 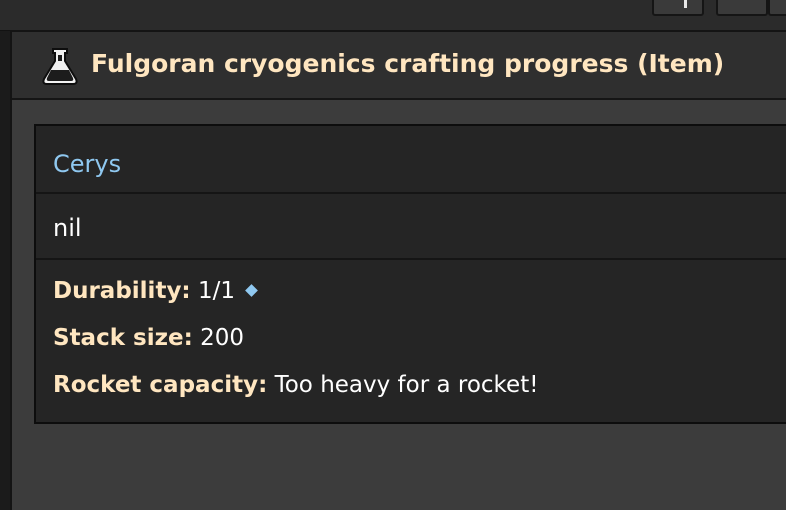 I want to click on item-description: nil, so click(x=67, y=228).